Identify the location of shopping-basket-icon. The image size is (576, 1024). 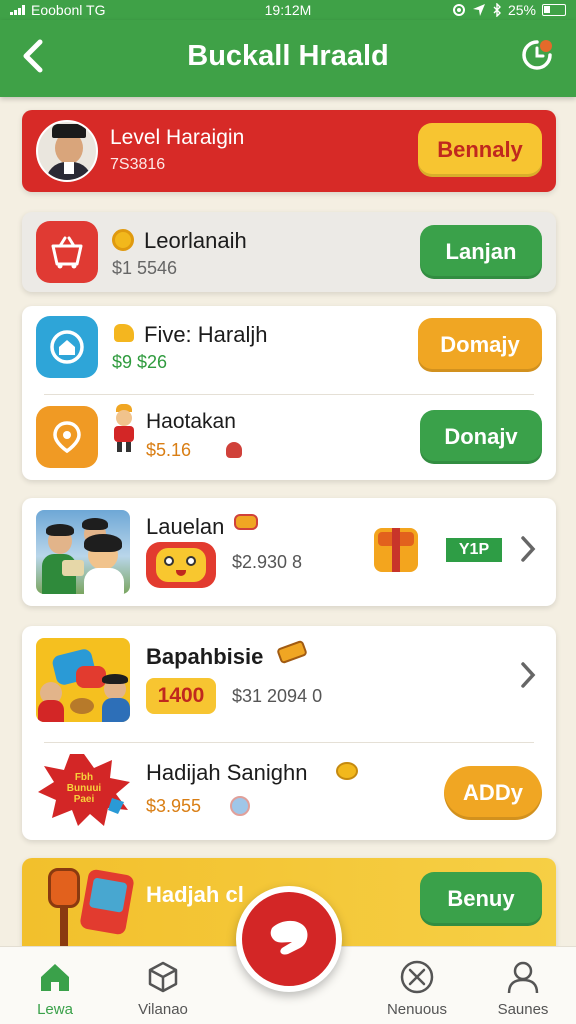
(67, 252).